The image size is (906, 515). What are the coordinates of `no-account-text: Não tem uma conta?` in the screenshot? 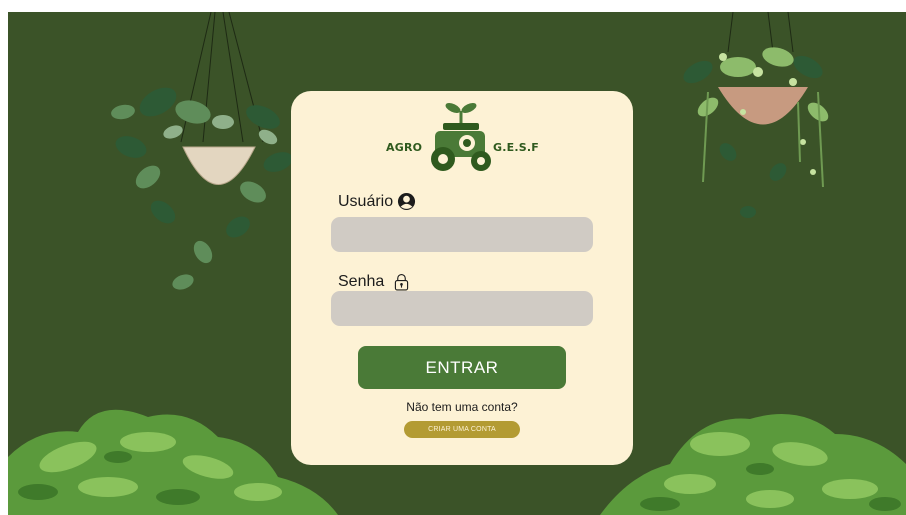 It's located at (462, 407).